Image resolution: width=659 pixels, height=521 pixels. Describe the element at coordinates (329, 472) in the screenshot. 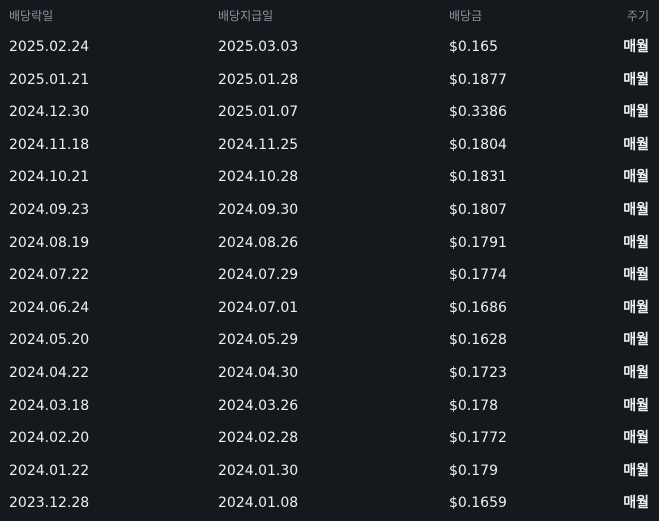

I see `table-row: 2024.01.22 2024.01.30 $0.179 매월` at that location.